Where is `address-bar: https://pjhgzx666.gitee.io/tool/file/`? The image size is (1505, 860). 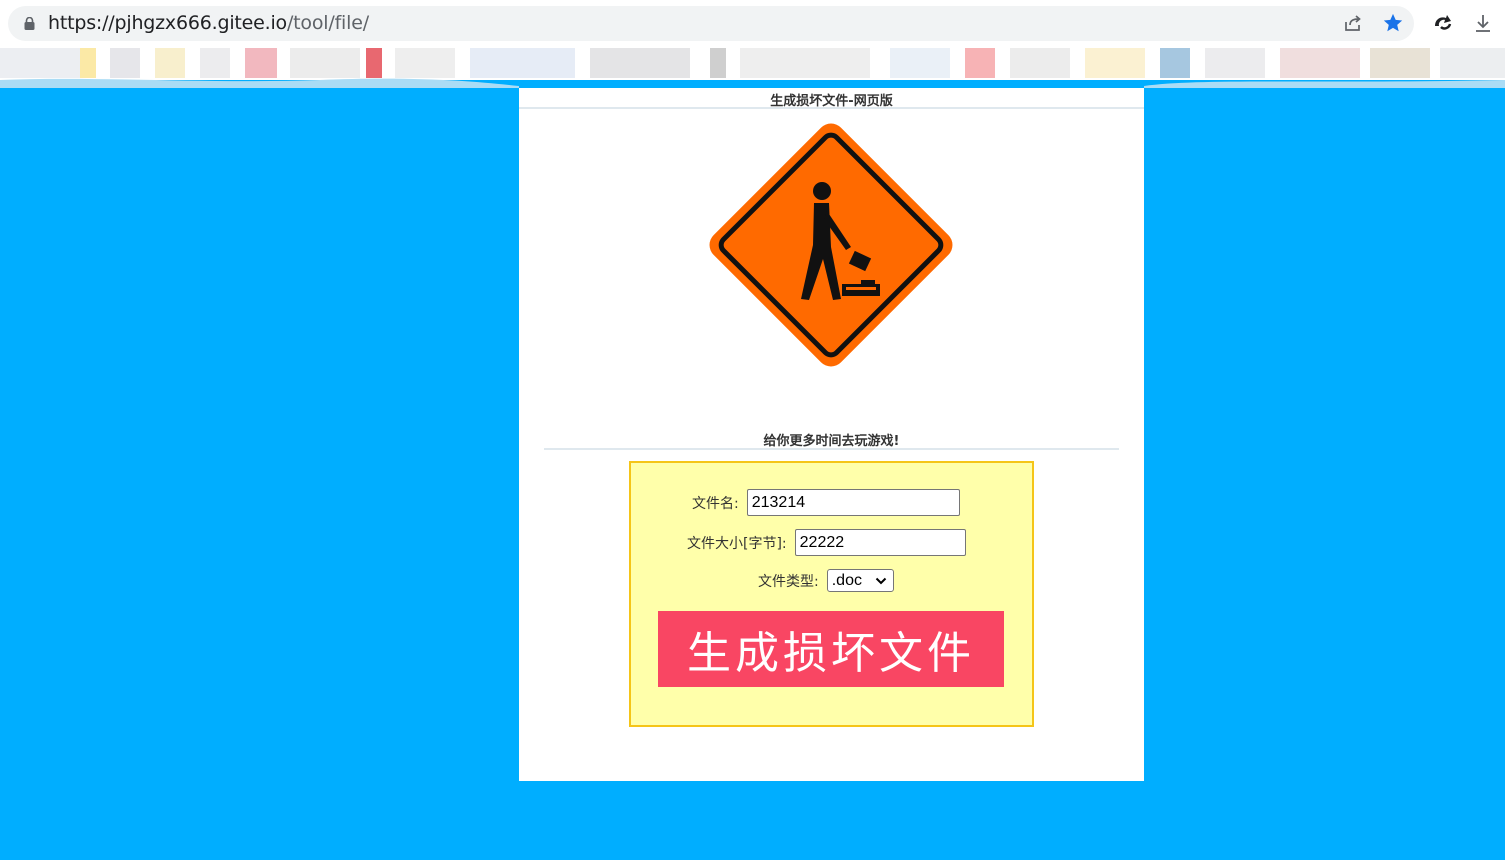 address-bar: https://pjhgzx666.gitee.io/tool/file/ is located at coordinates (711, 23).